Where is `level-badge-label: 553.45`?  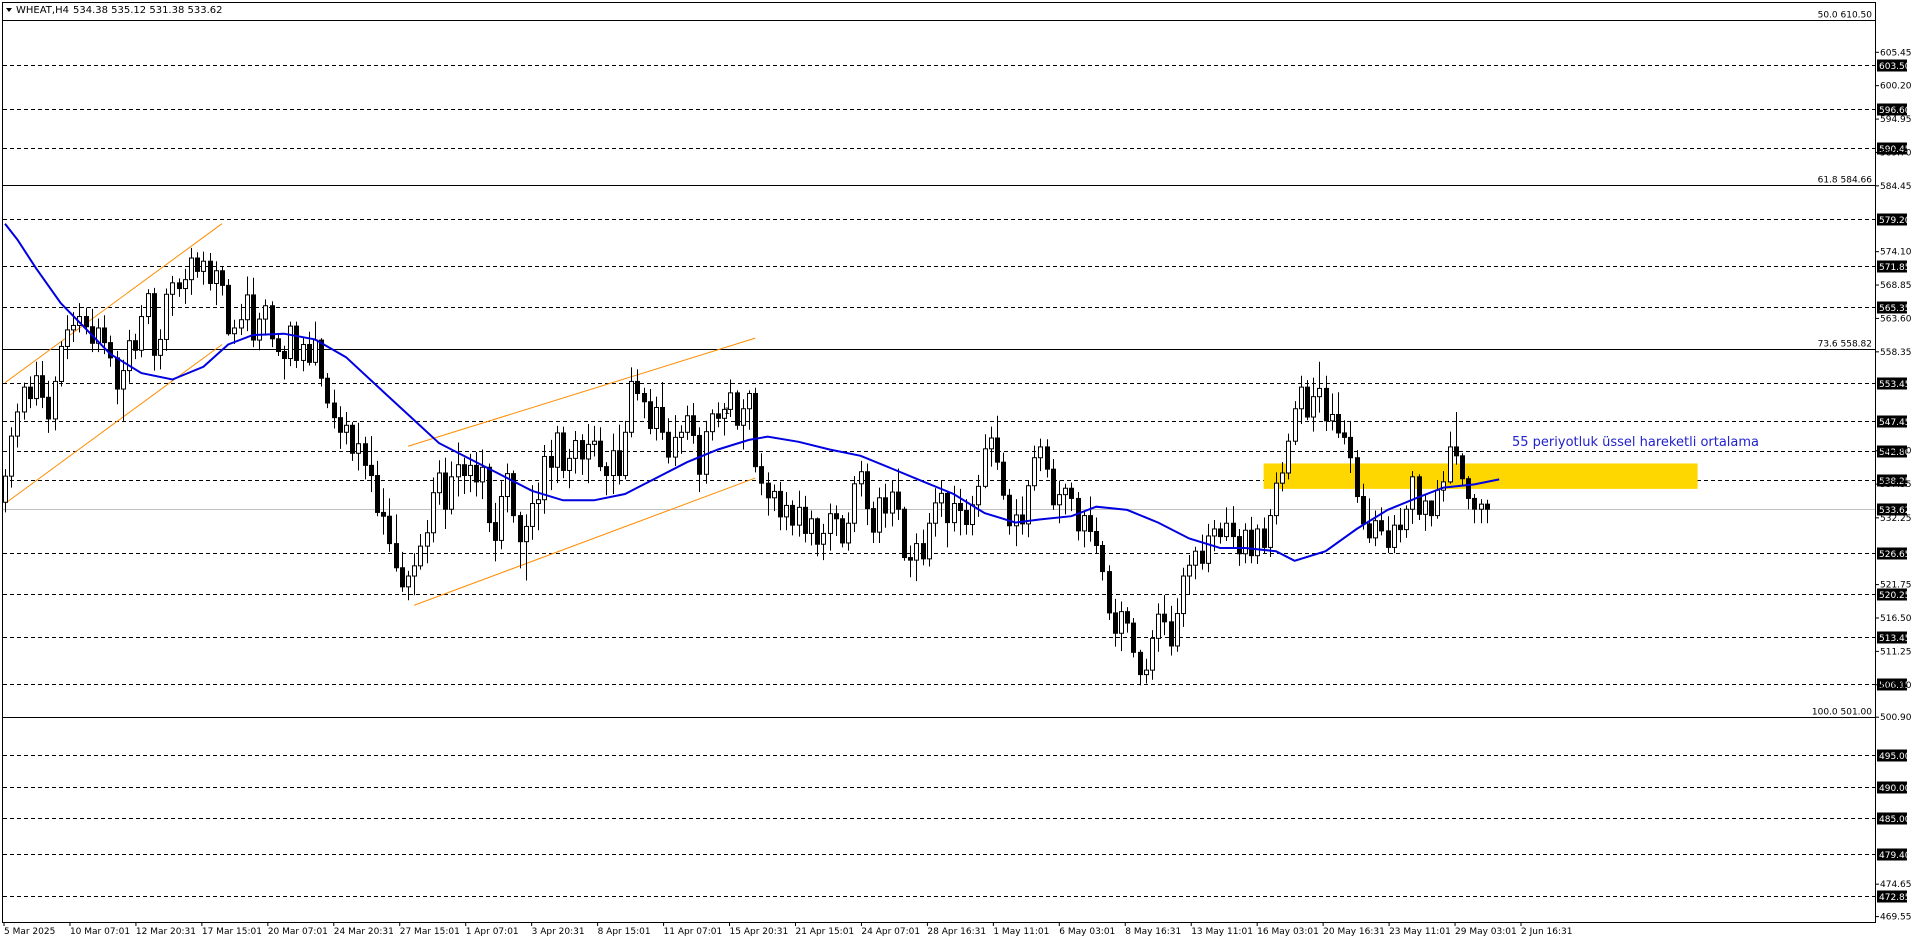
level-badge-label: 553.45 is located at coordinates (1895, 385).